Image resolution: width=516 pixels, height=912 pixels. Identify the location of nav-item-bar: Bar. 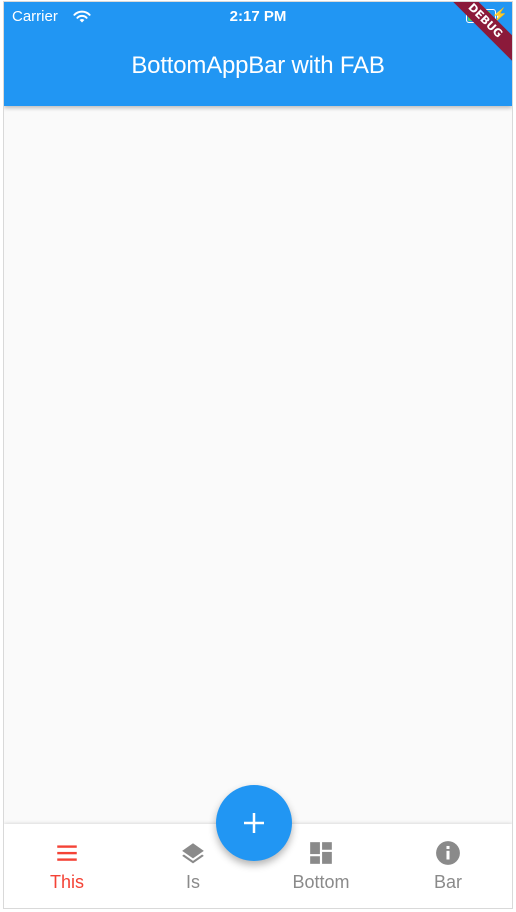
(448, 866).